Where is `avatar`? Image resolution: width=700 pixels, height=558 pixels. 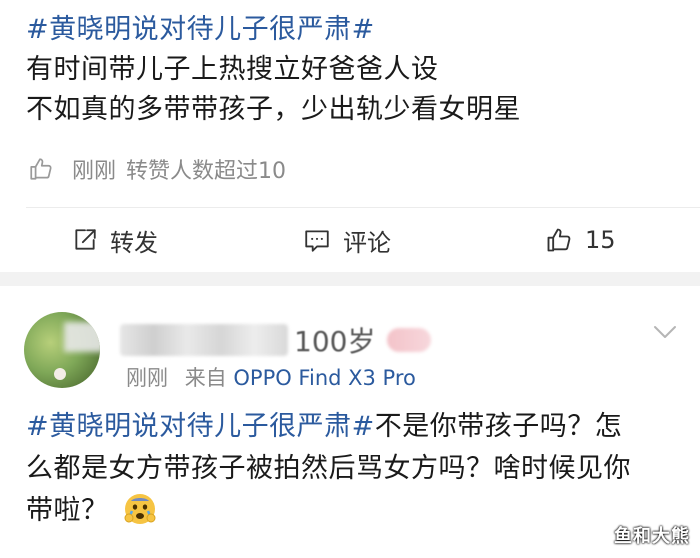
avatar is located at coordinates (62, 350).